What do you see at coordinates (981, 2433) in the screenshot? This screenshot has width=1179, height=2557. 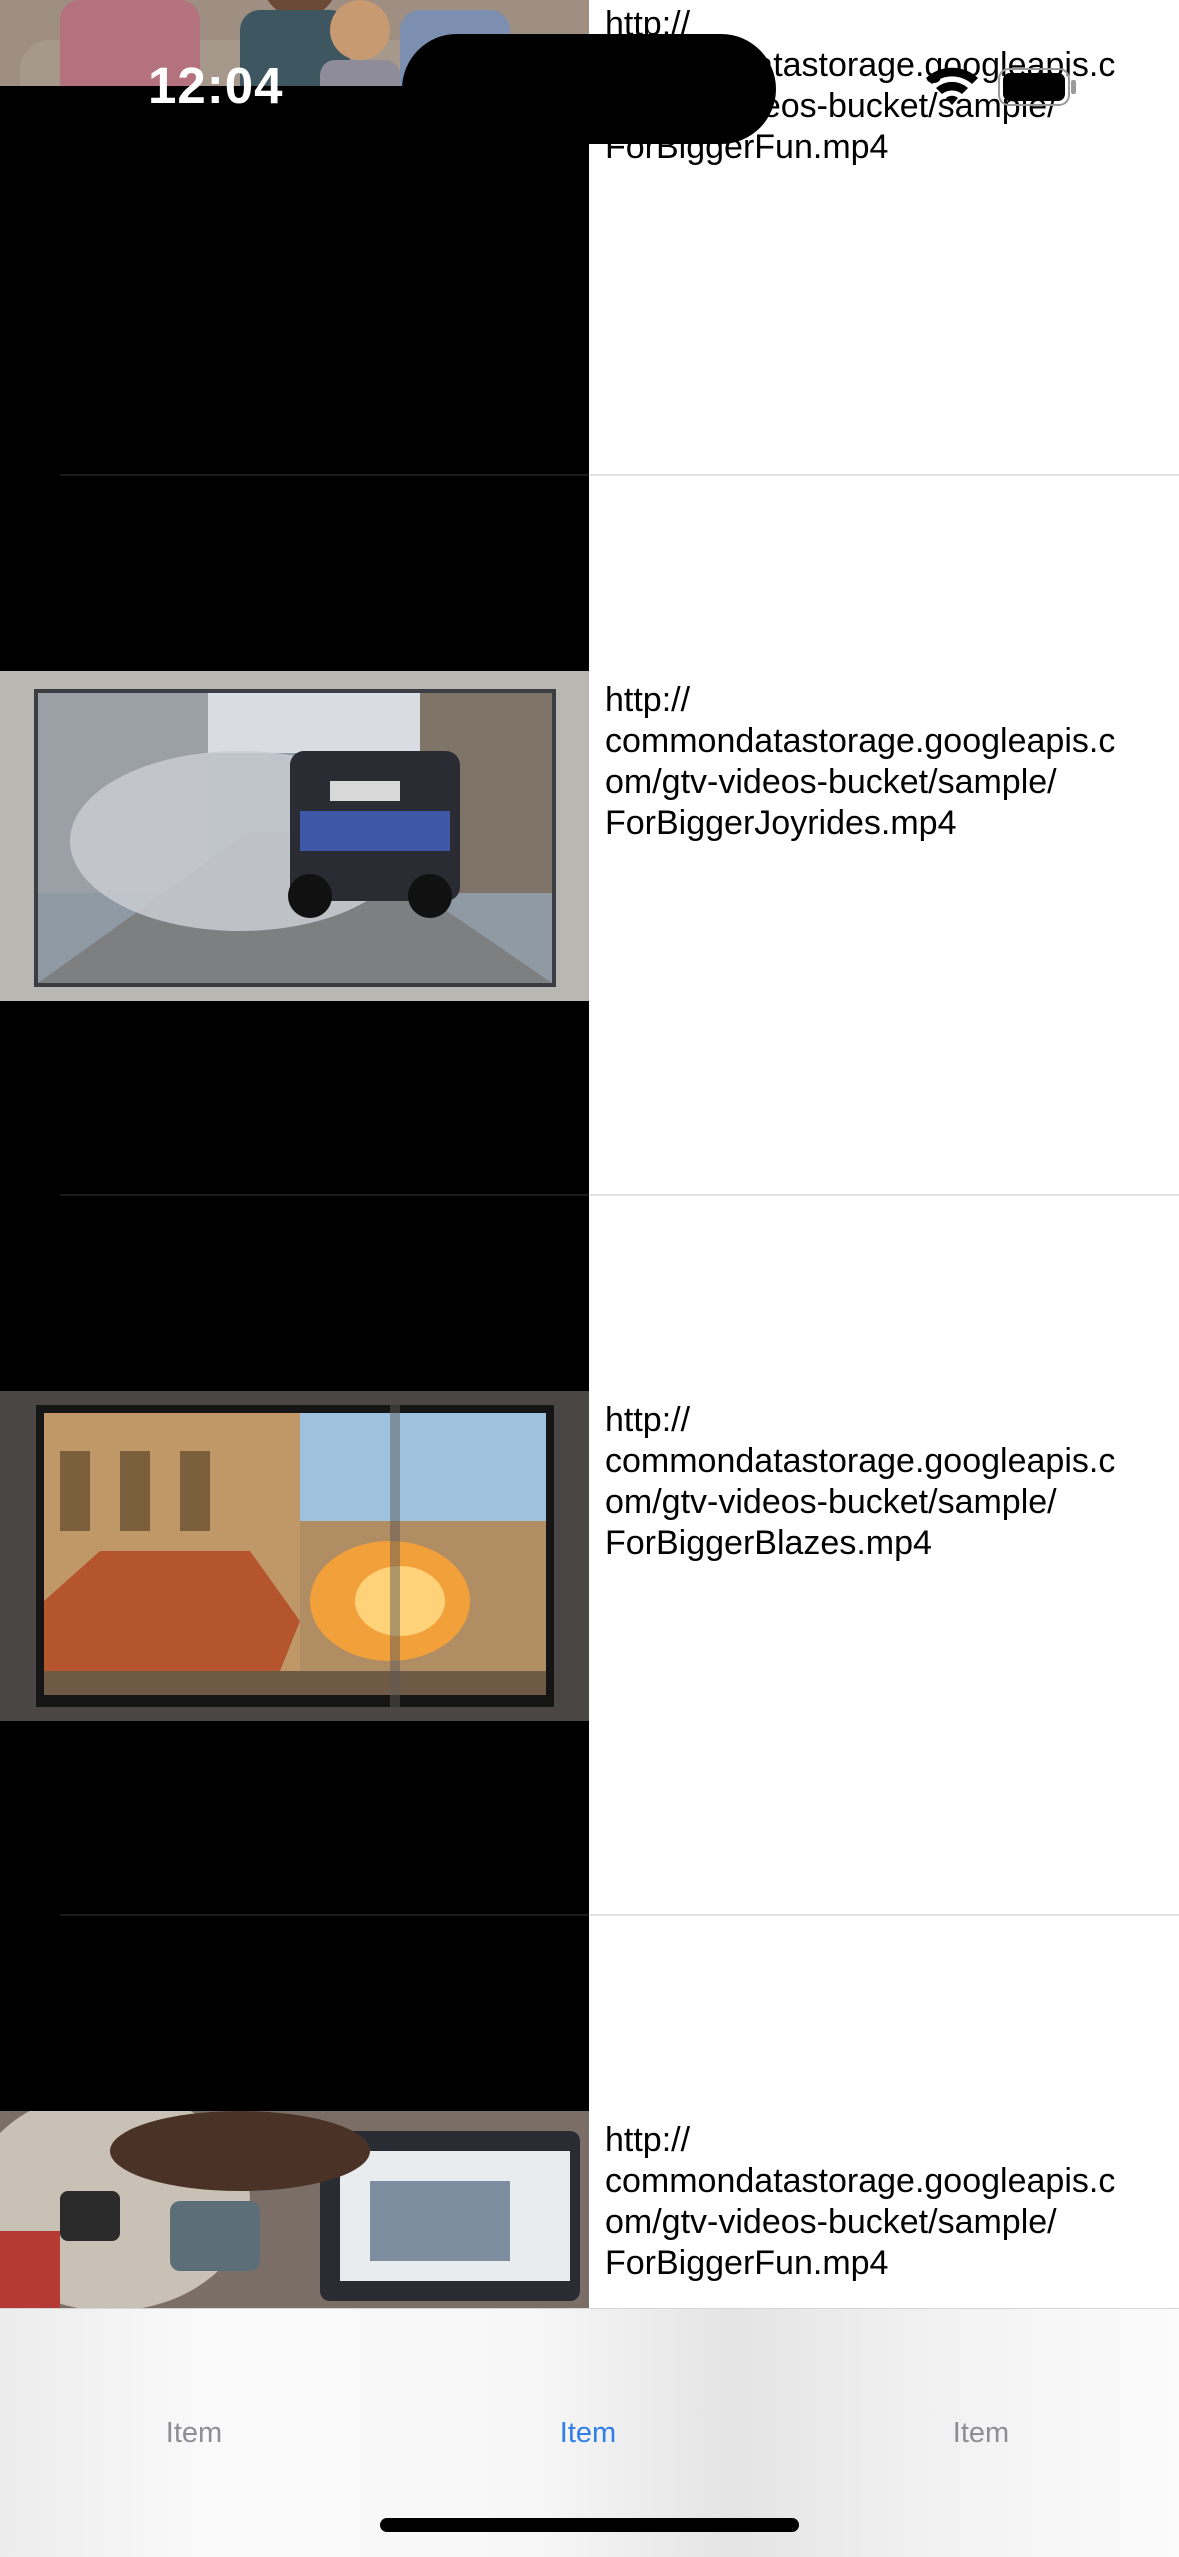 I see `tab-item-3: Item` at bounding box center [981, 2433].